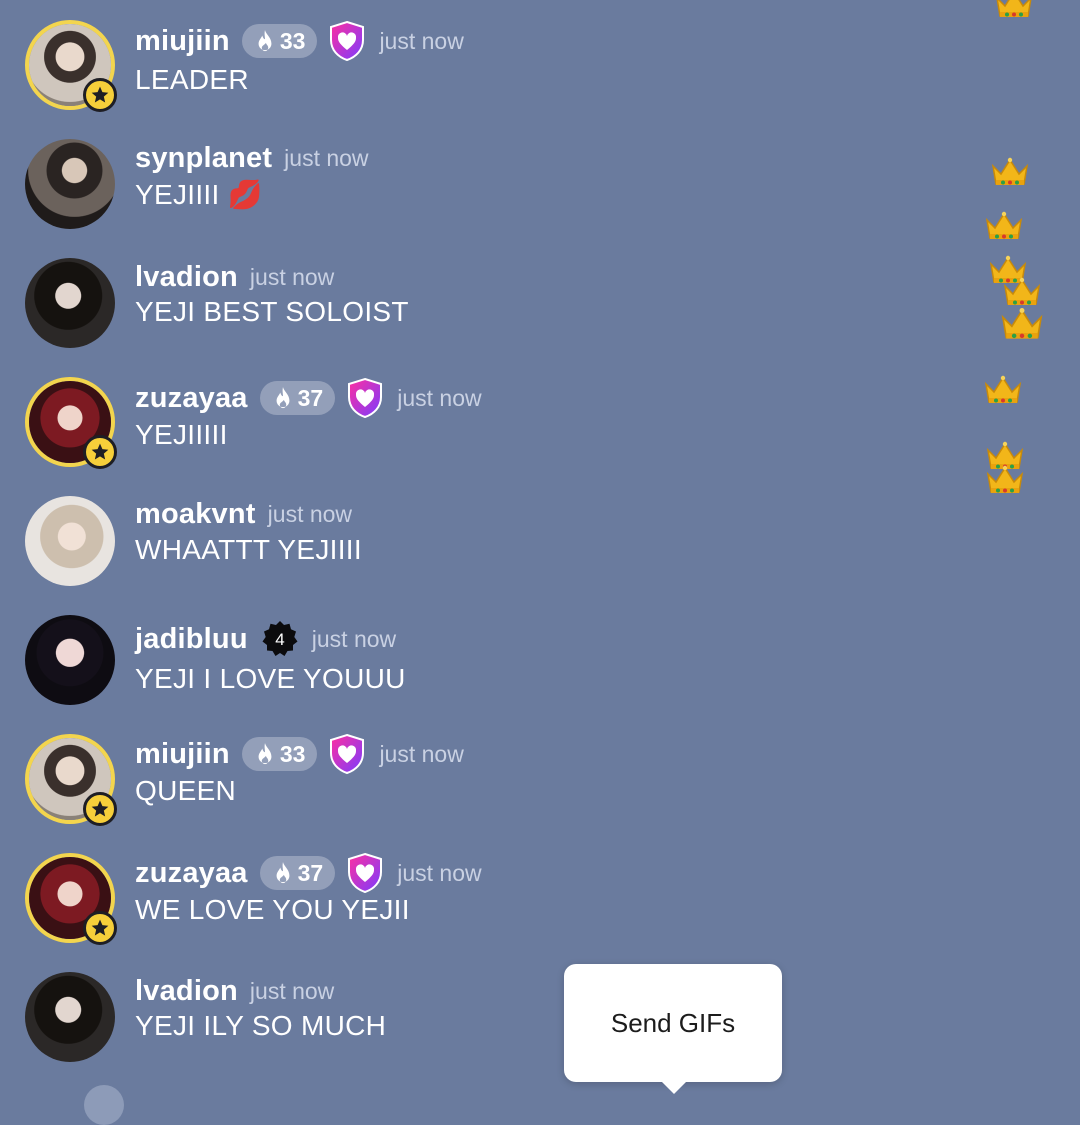 The height and width of the screenshot is (1125, 1080). I want to click on username: moakvnt, so click(195, 514).